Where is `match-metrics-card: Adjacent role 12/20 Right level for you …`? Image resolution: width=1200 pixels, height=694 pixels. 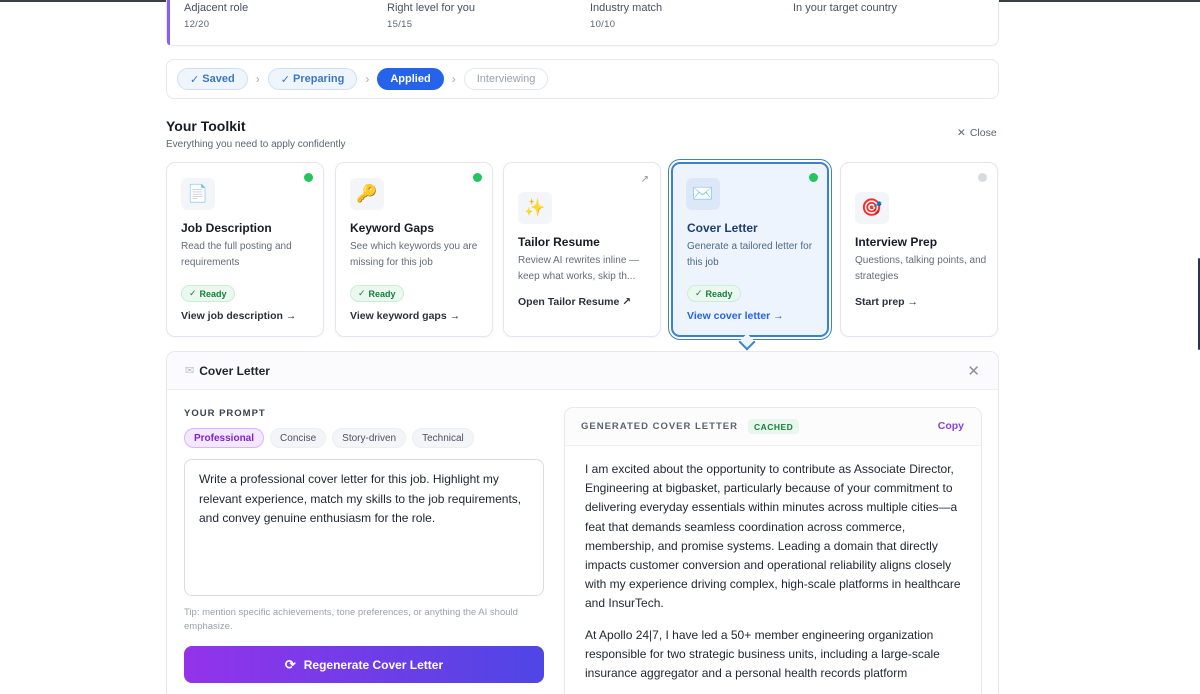 match-metrics-card: Adjacent role 12/20 Right level for you … is located at coordinates (582, 23).